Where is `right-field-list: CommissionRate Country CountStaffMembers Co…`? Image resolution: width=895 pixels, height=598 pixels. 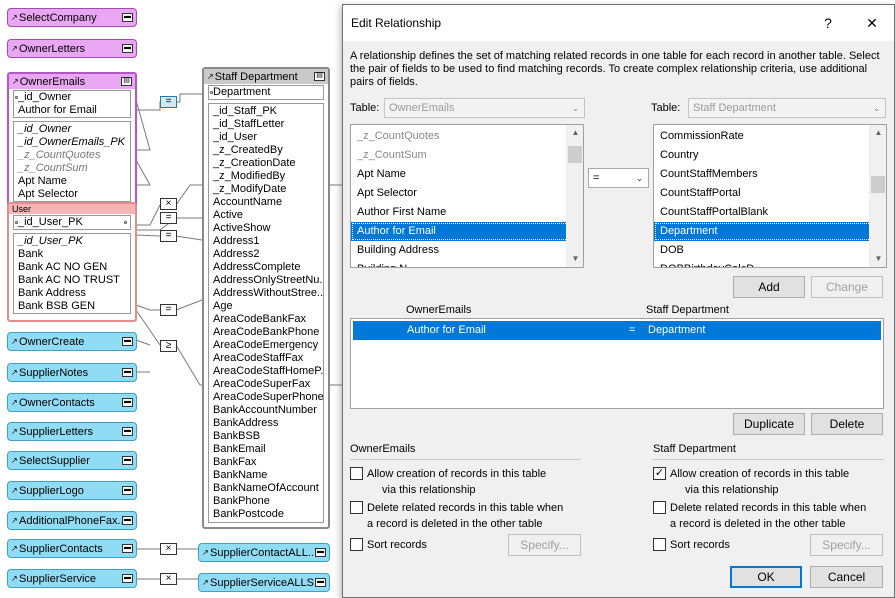 right-field-list: CommissionRate Country CountStaffMembers Co… is located at coordinates (770, 196).